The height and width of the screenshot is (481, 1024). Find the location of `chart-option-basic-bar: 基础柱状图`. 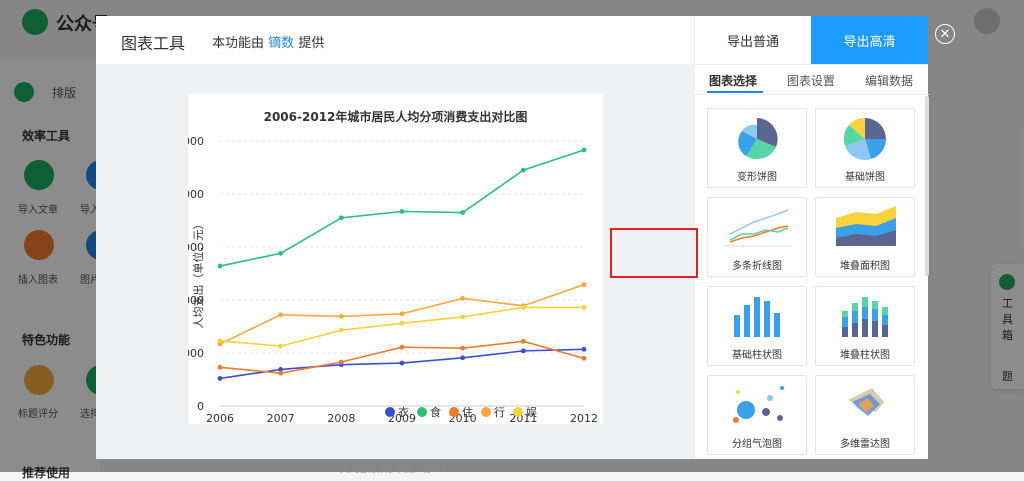

chart-option-basic-bar: 基础柱状图 is located at coordinates (757, 326).